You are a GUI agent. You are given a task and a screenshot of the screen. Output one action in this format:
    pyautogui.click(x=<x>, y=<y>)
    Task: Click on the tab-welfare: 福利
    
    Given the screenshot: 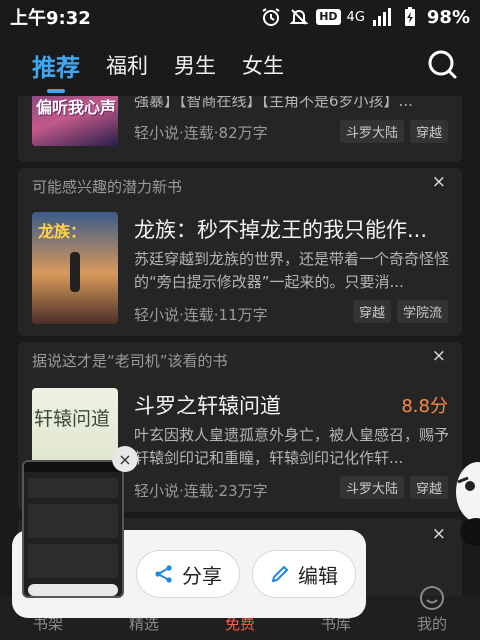 What is the action you would take?
    pyautogui.click(x=127, y=65)
    